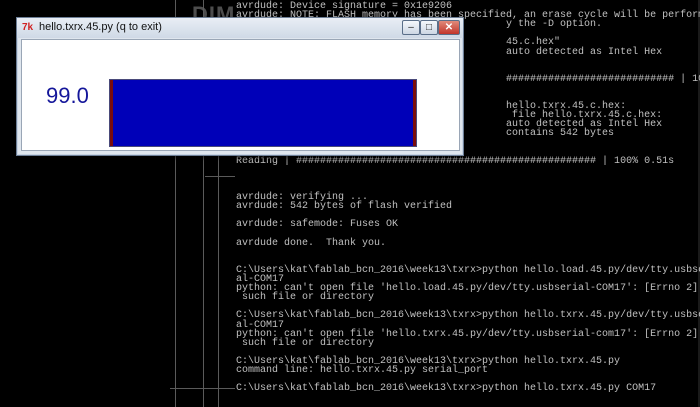 The width and height of the screenshot is (700, 407). I want to click on minimize-button: –, so click(411, 27).